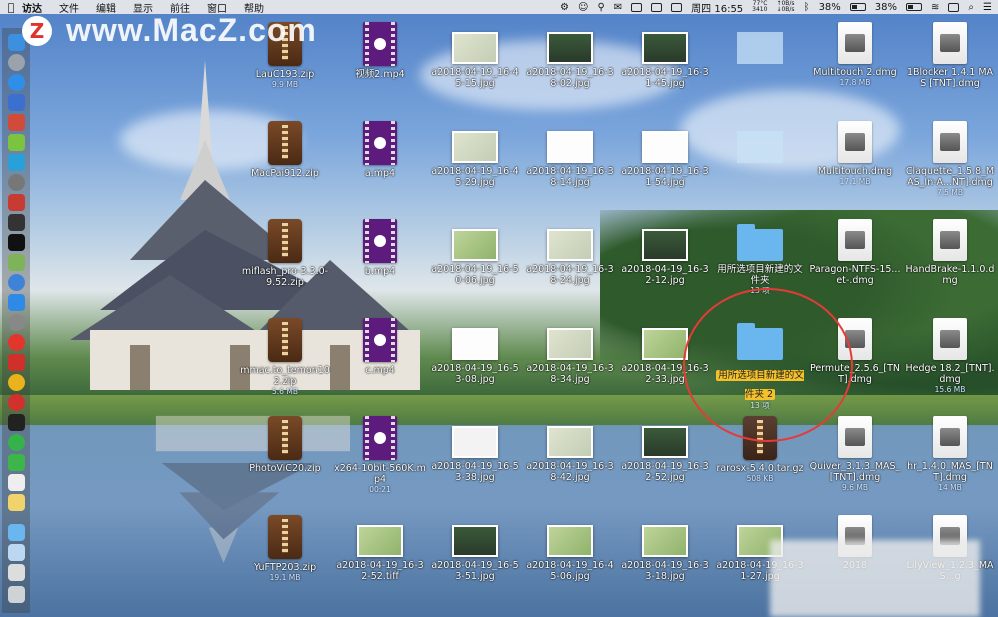 This screenshot has height=617, width=998. Describe the element at coordinates (380, 489) in the screenshot. I see `file-duration: 00:21` at that location.